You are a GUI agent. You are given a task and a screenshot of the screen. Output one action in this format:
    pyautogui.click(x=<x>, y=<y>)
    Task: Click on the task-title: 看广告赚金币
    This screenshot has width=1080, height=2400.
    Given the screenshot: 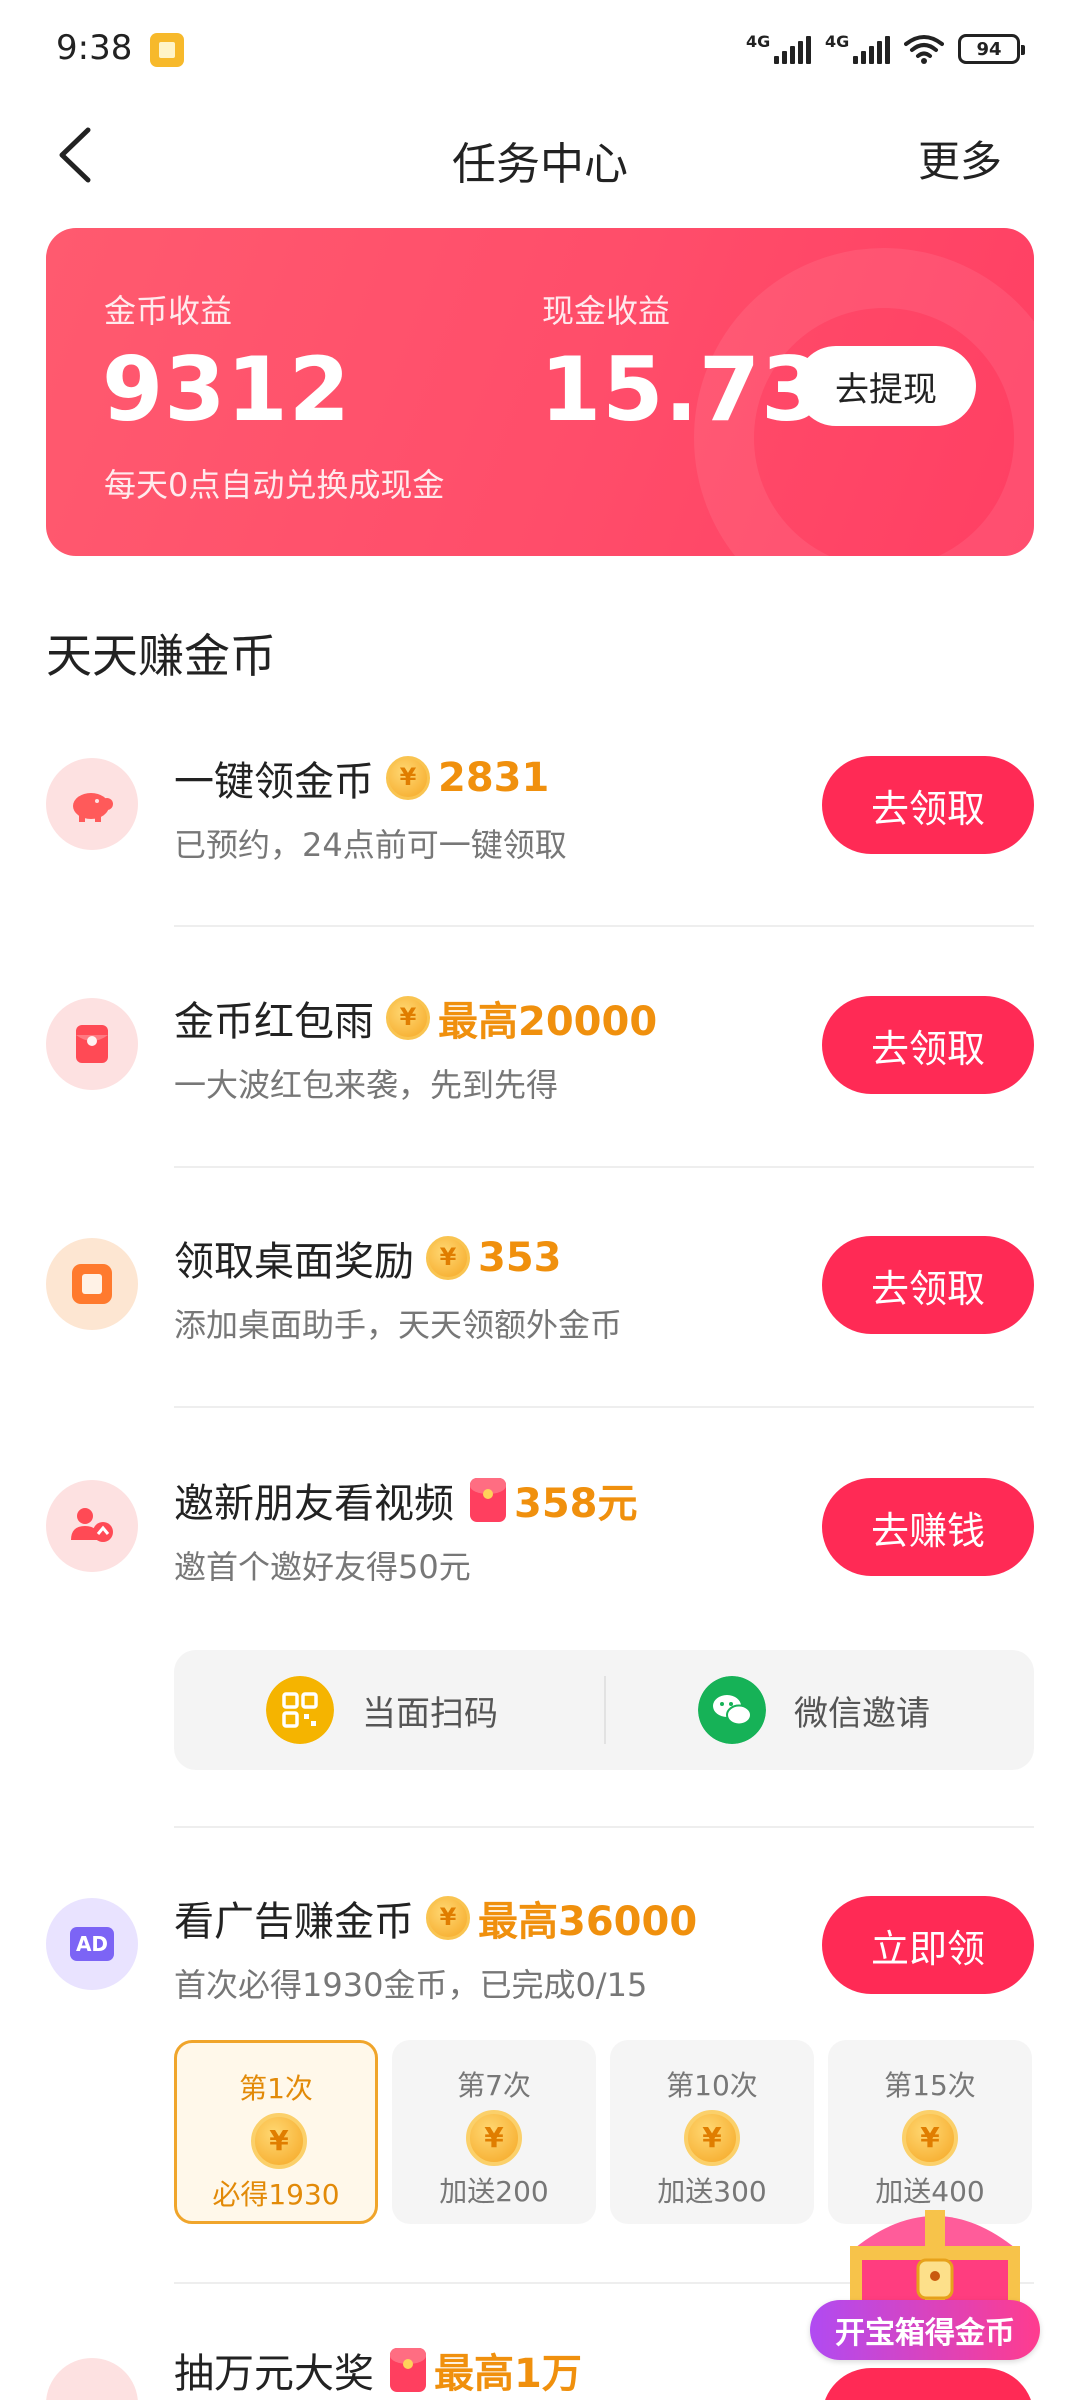 What is the action you would take?
    pyautogui.click(x=294, y=1922)
    